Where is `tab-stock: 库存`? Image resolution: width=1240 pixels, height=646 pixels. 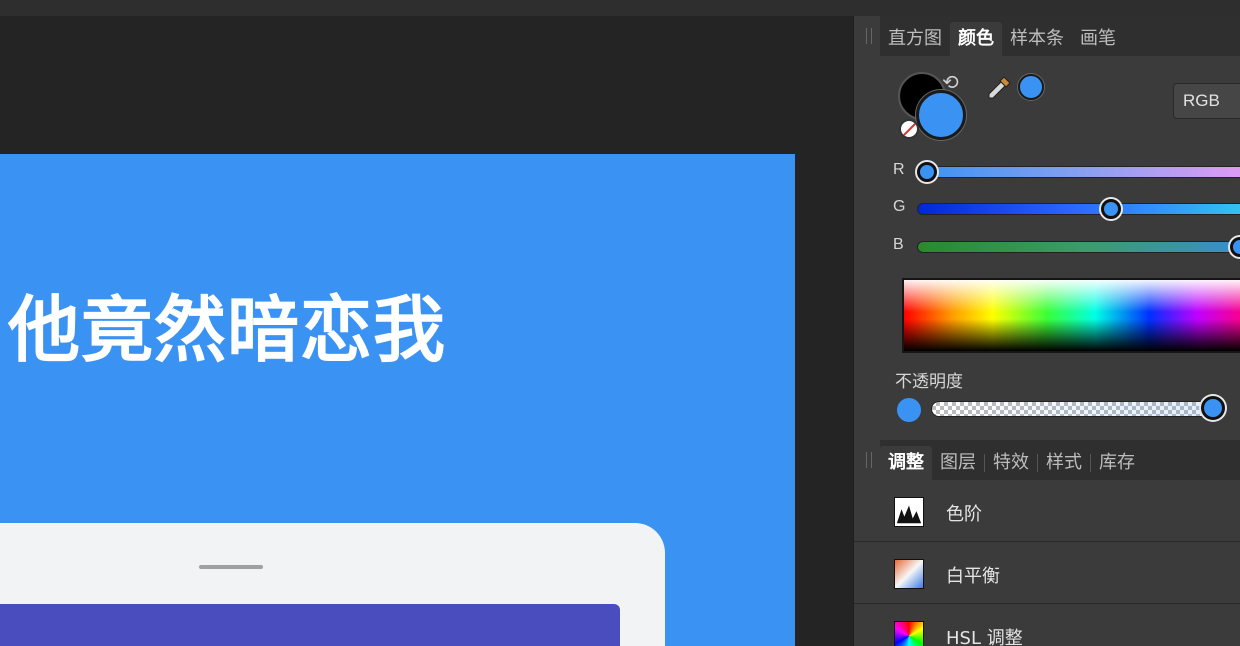
tab-stock: 库存 is located at coordinates (1117, 463).